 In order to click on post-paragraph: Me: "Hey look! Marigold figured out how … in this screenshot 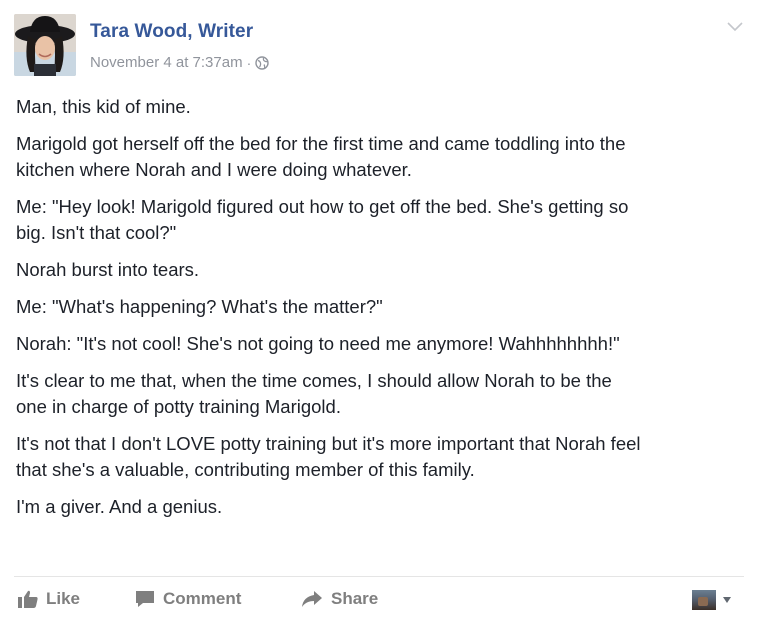, I will do `click(322, 219)`.